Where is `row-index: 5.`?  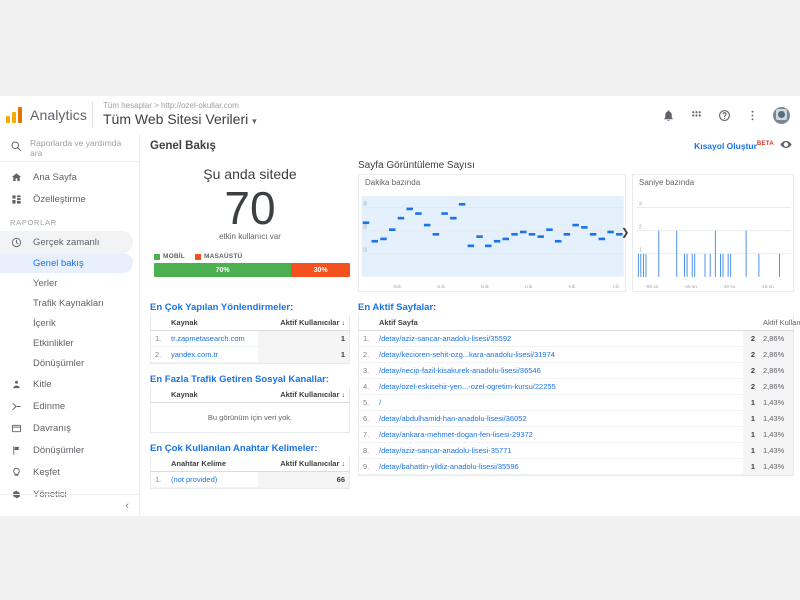
row-index: 5. is located at coordinates (367, 402).